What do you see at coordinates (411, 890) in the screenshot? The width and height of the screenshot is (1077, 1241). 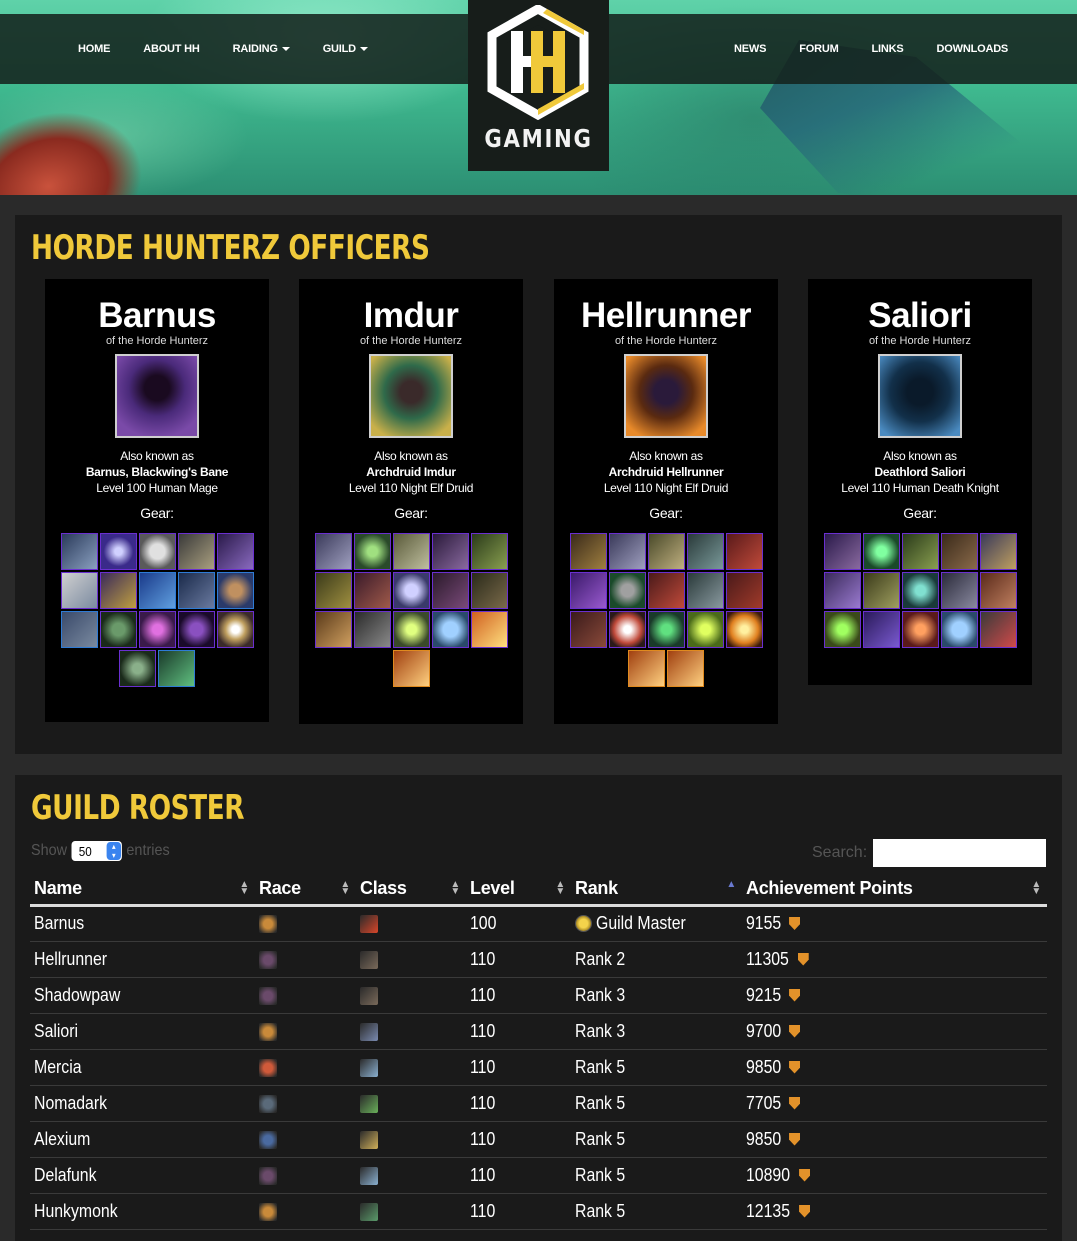 I see `col-header-class: Class ▲ ▼` at bounding box center [411, 890].